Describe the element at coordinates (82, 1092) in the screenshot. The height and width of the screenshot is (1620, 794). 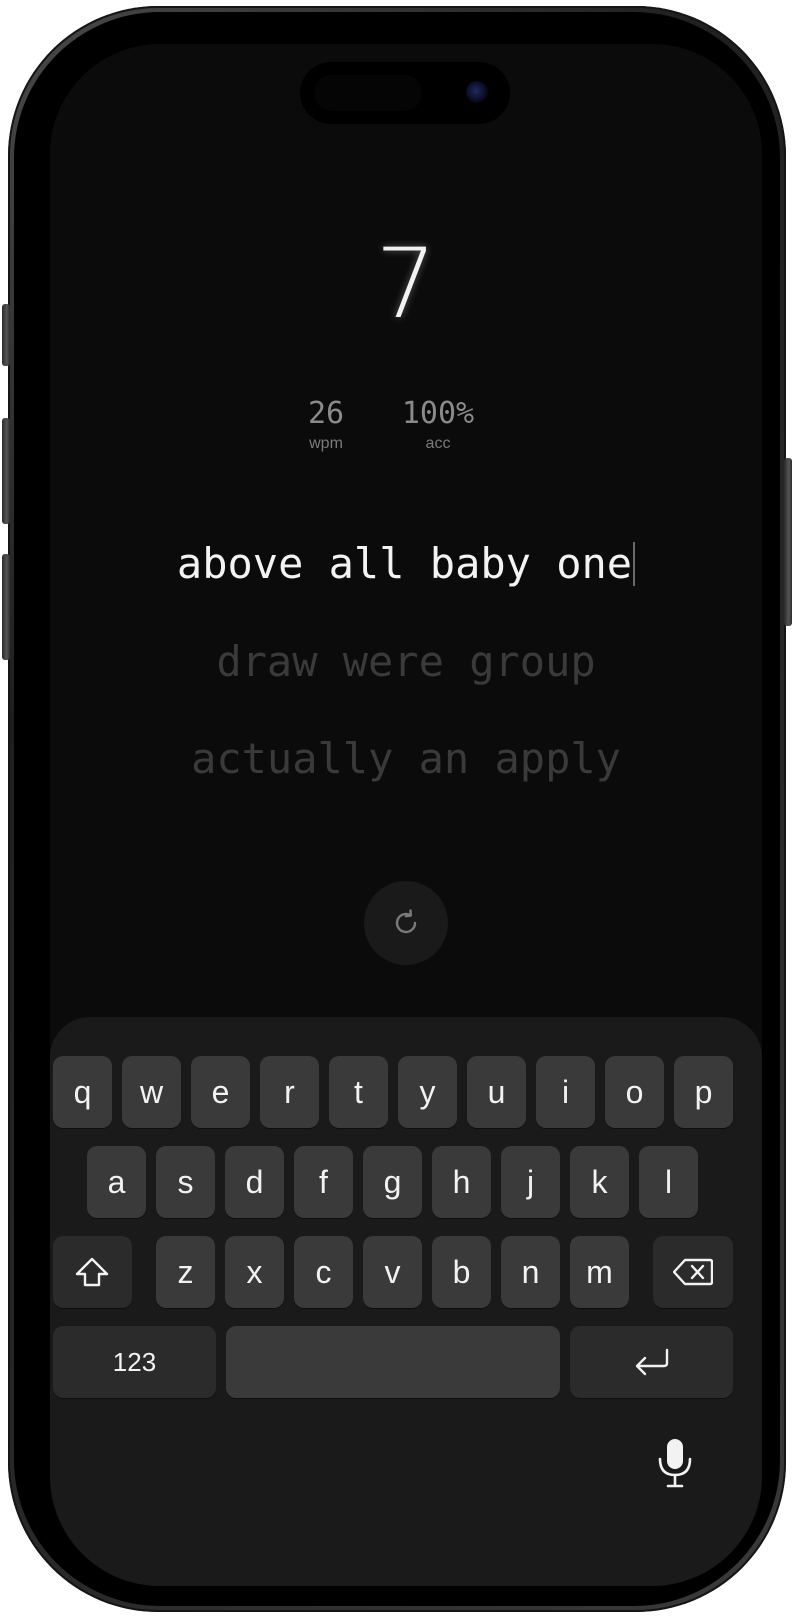
I see `key-q: q` at that location.